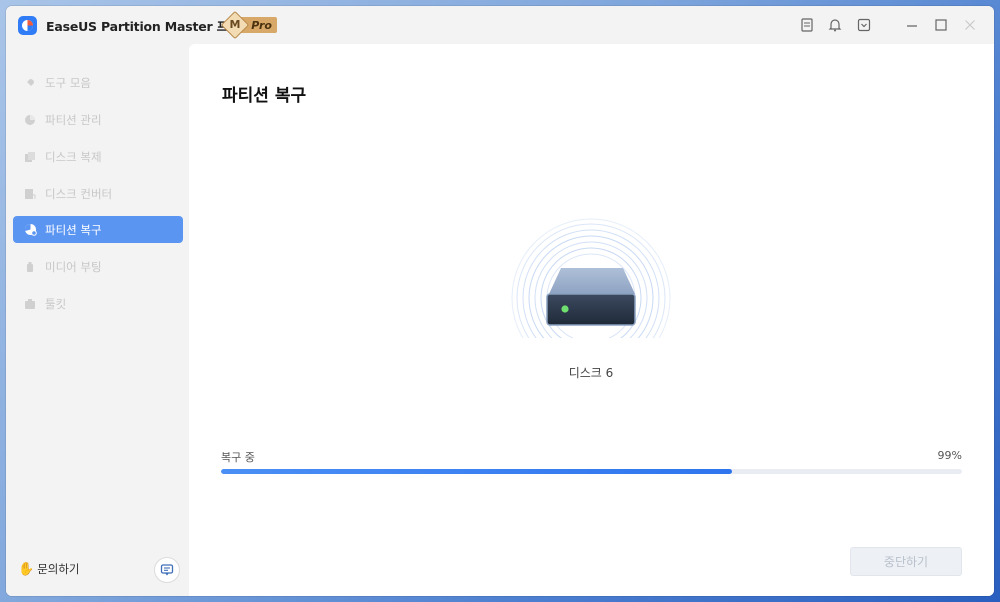 The height and width of the screenshot is (602, 1000). I want to click on stop-button: 중단하기, so click(906, 561).